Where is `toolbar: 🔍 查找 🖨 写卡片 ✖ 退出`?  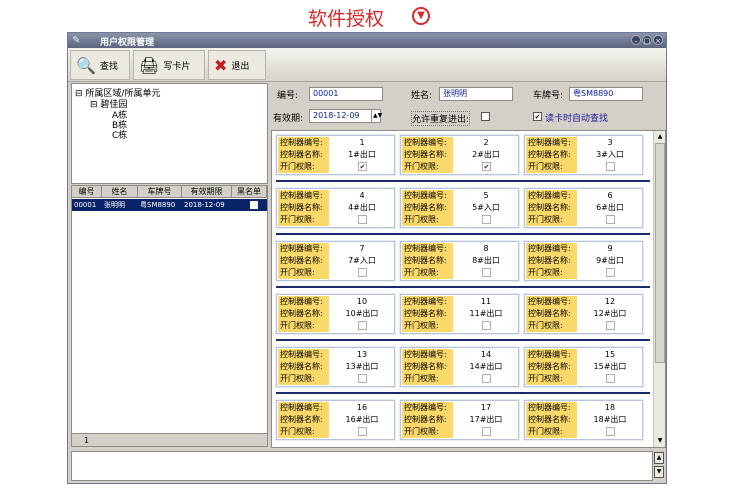 toolbar: 🔍 查找 🖨 写卡片 ✖ 退出 is located at coordinates (367, 65).